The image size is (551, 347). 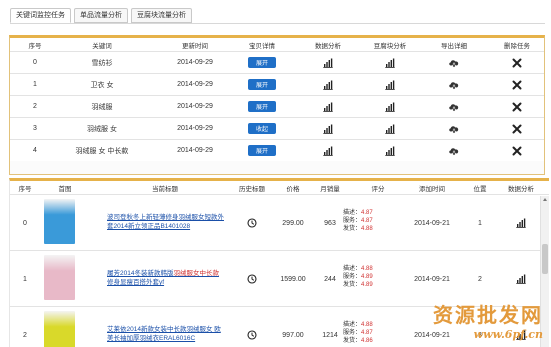 I want to click on tab-tofu-traffic: 豆腐块流量分析, so click(x=161, y=15).